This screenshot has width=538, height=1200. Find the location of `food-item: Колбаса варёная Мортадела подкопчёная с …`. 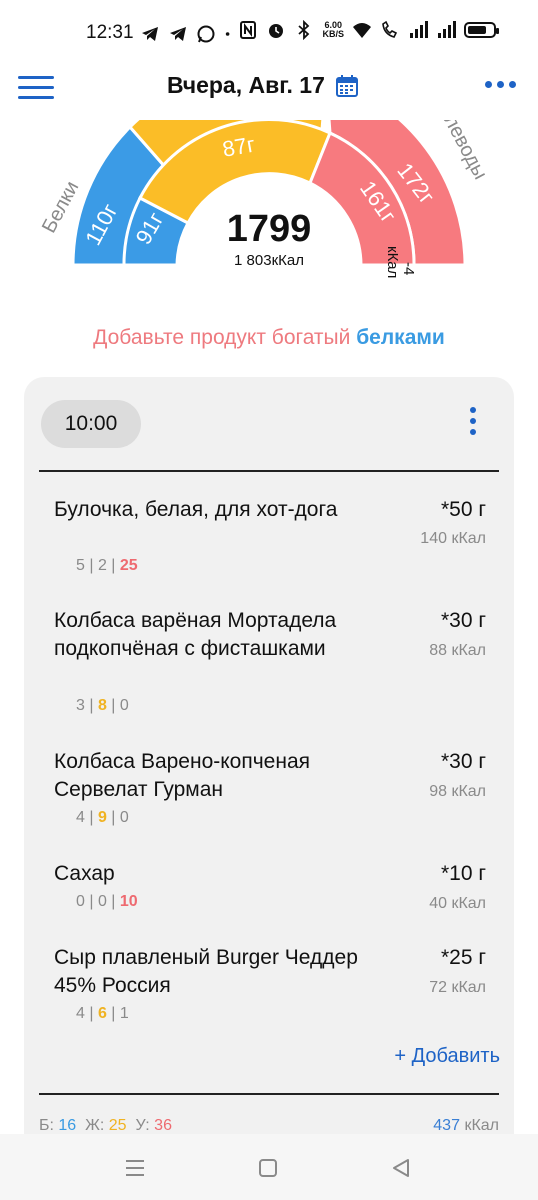

food-item: Колбаса варёная Мортадела подкопчёная с … is located at coordinates (270, 664).